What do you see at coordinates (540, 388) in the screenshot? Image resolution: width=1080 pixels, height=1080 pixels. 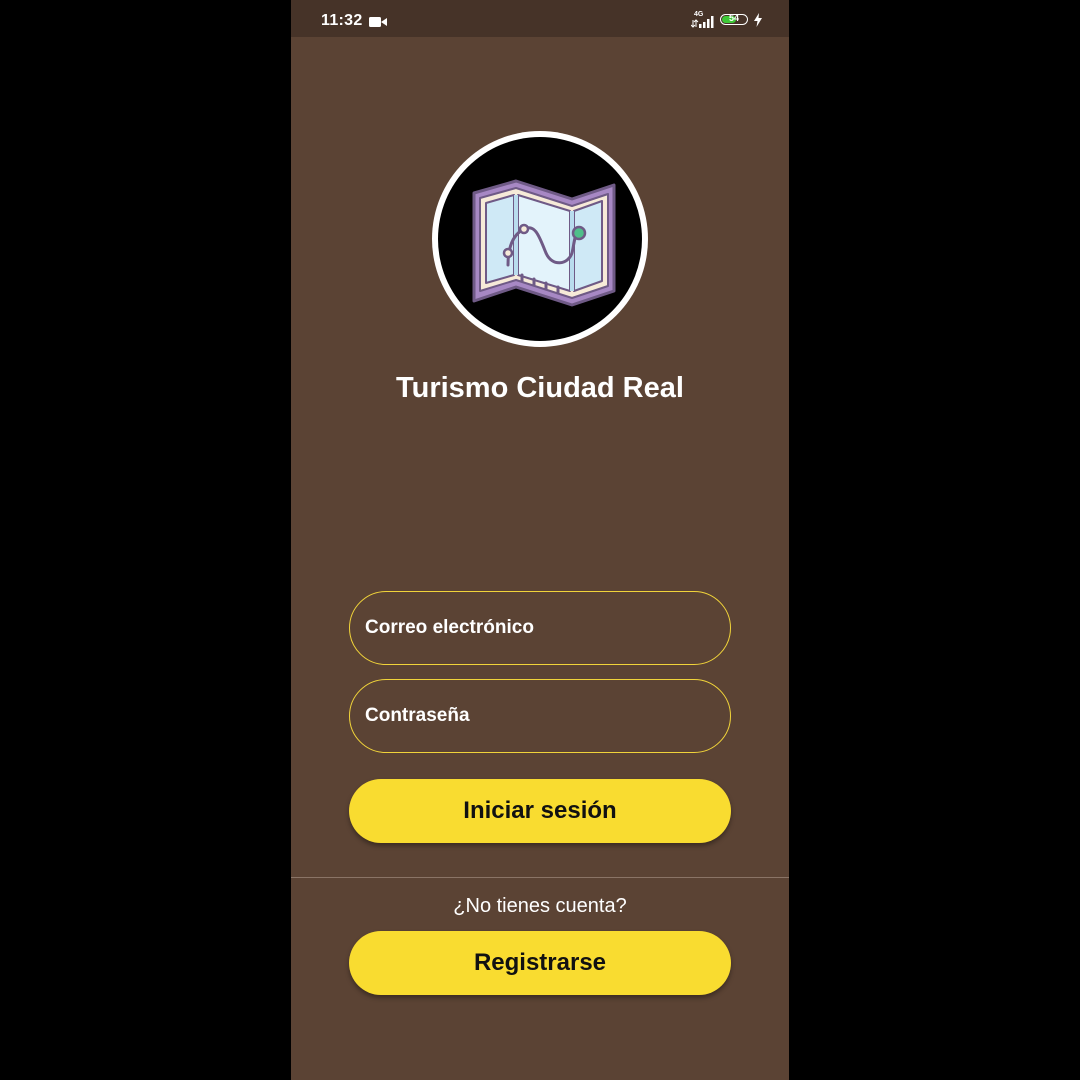 I see `app-title: Turismo Ciudad Real` at bounding box center [540, 388].